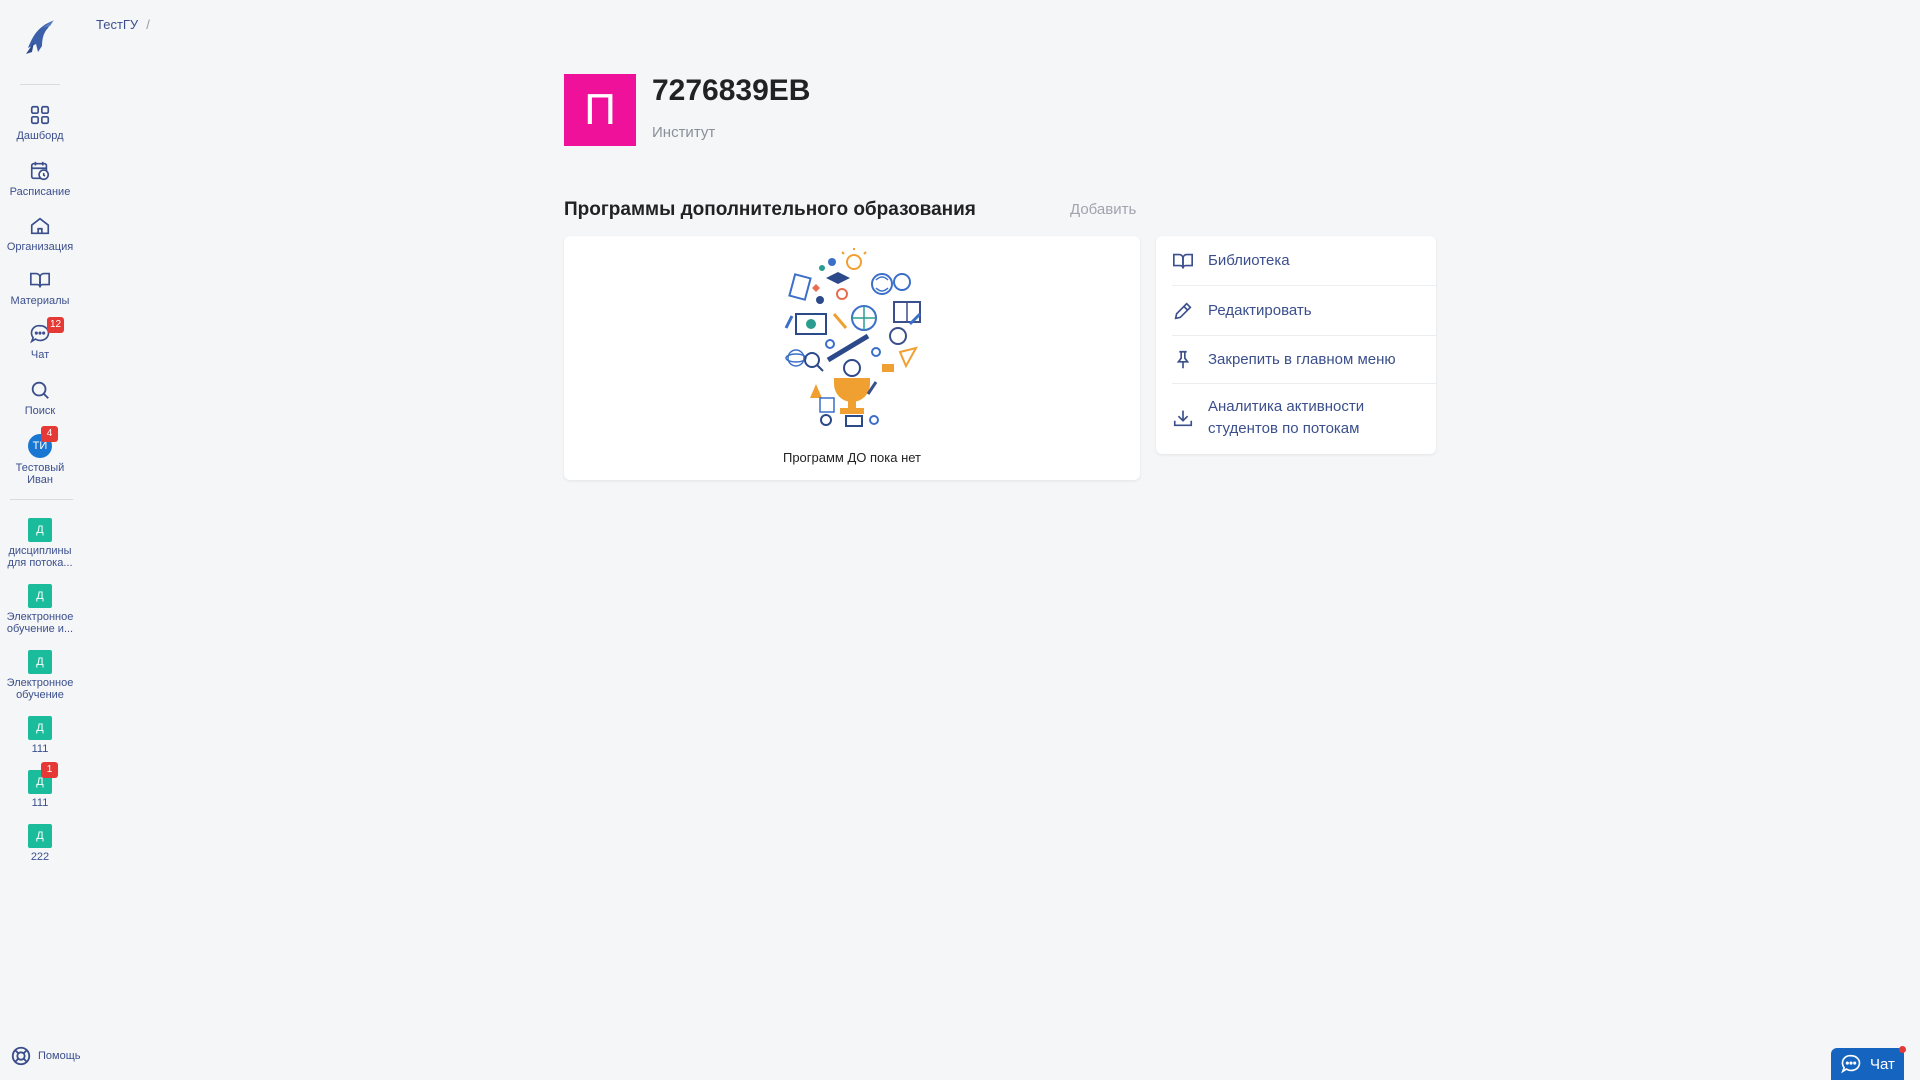  What do you see at coordinates (40, 247) in the screenshot?
I see `nav-organization-label: Организация` at bounding box center [40, 247].